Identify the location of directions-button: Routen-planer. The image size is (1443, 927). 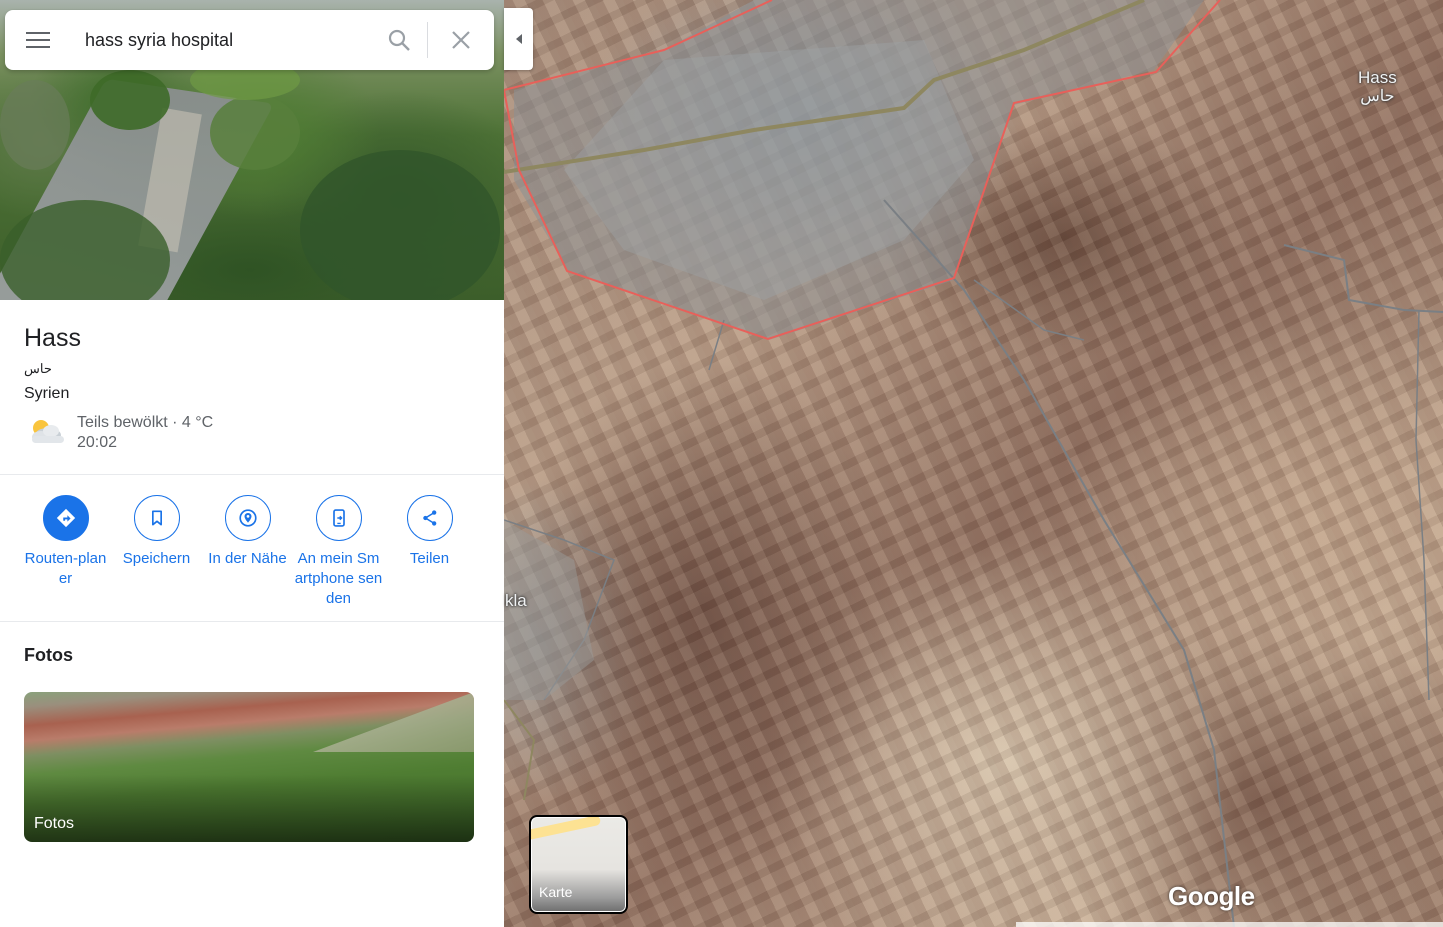
(65, 552).